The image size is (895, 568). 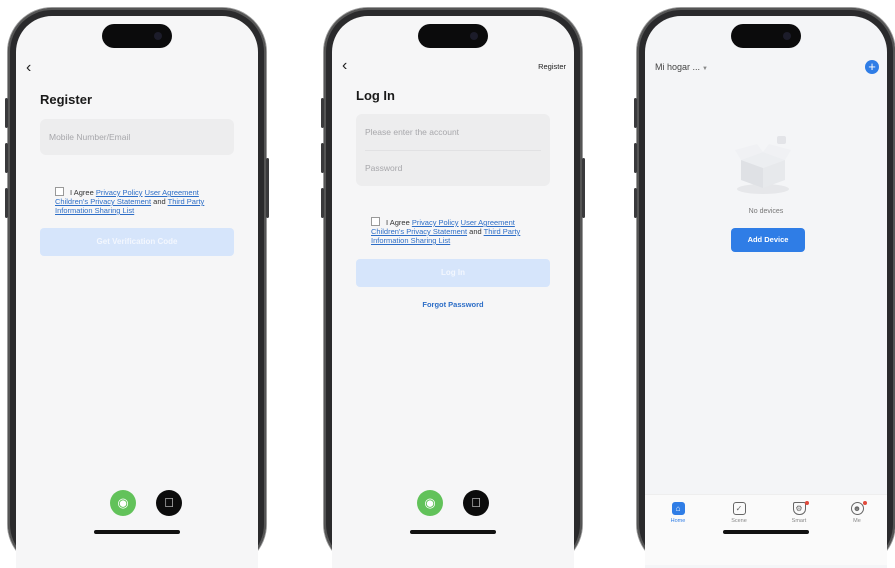 I want to click on tab-smart-label: Smart, so click(x=799, y=521).